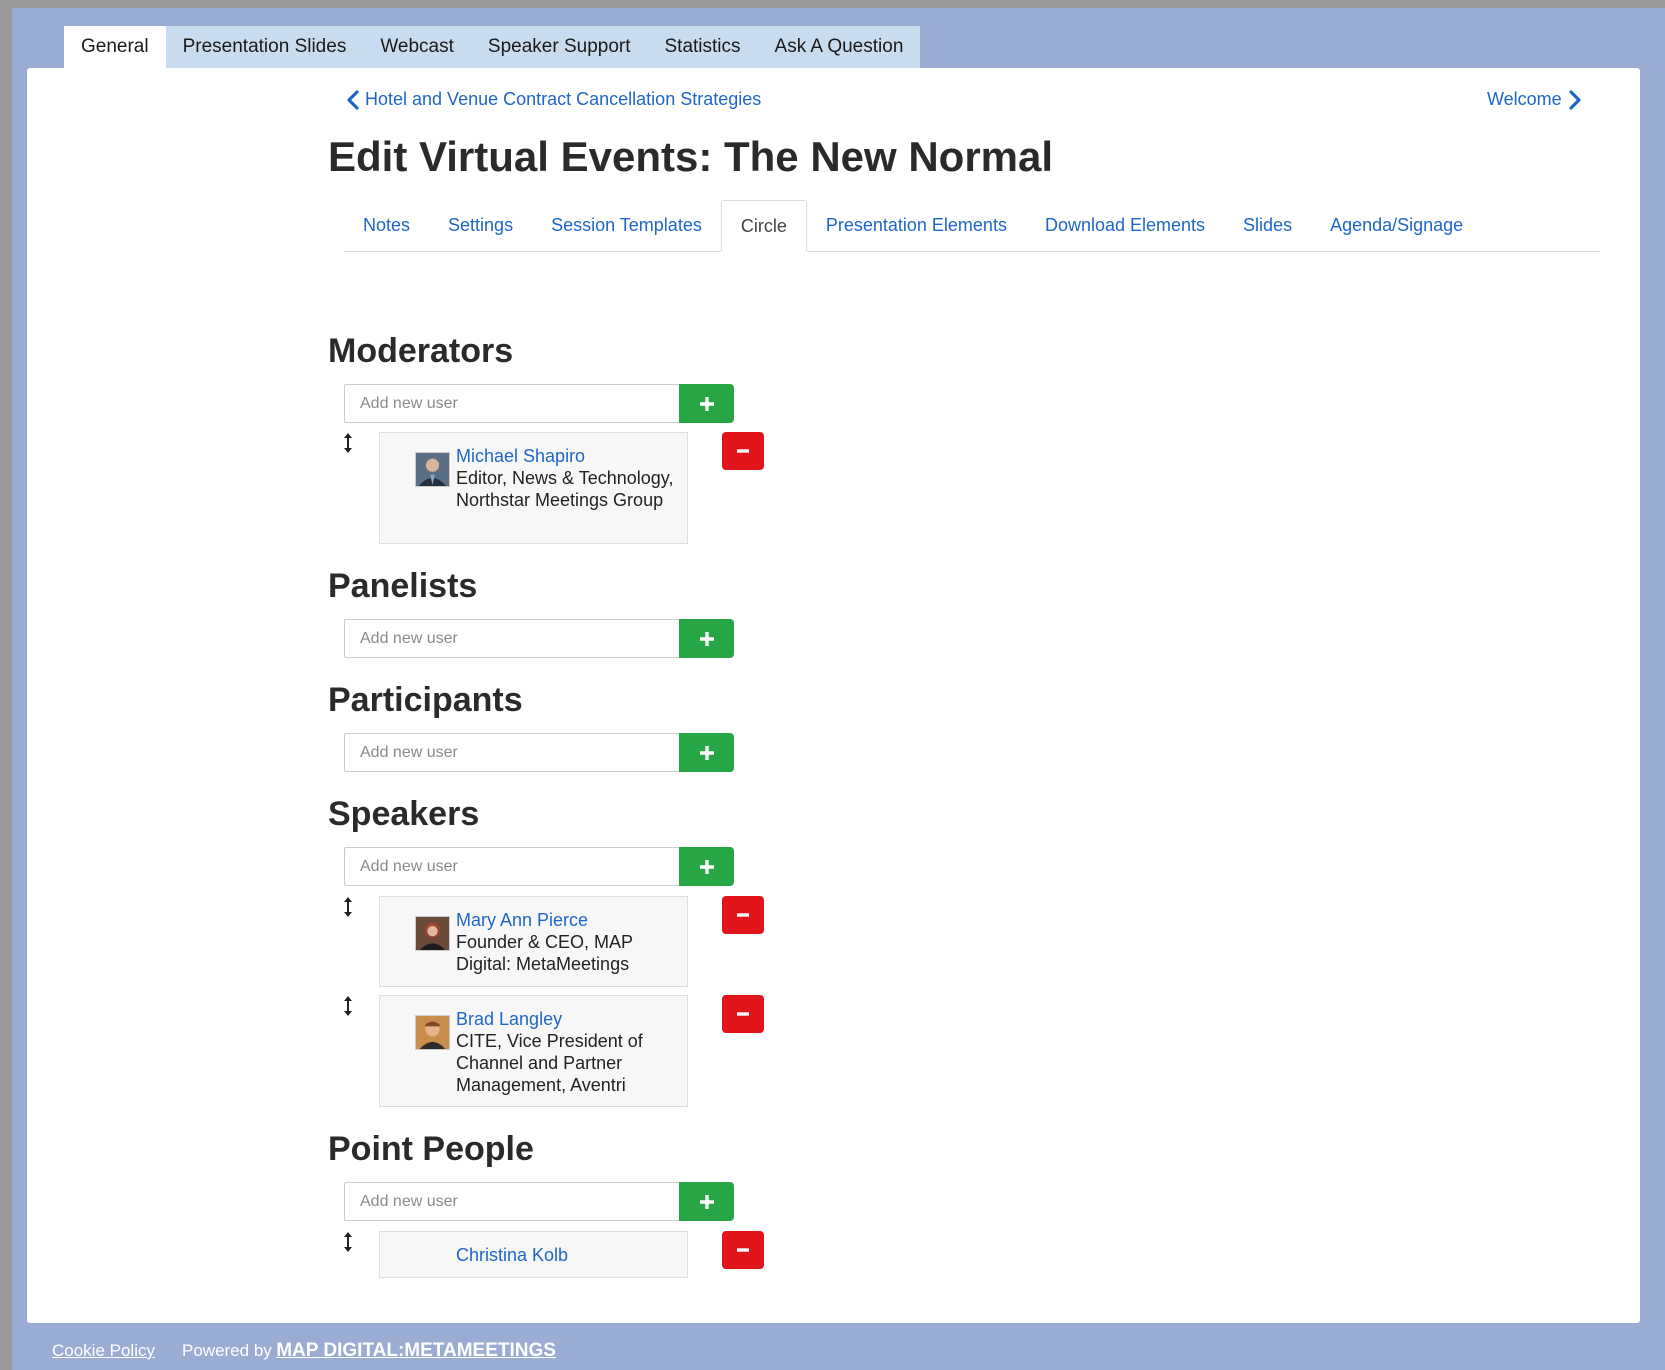 This screenshot has width=1665, height=1370. I want to click on next-session-link: Welcome, so click(1534, 99).